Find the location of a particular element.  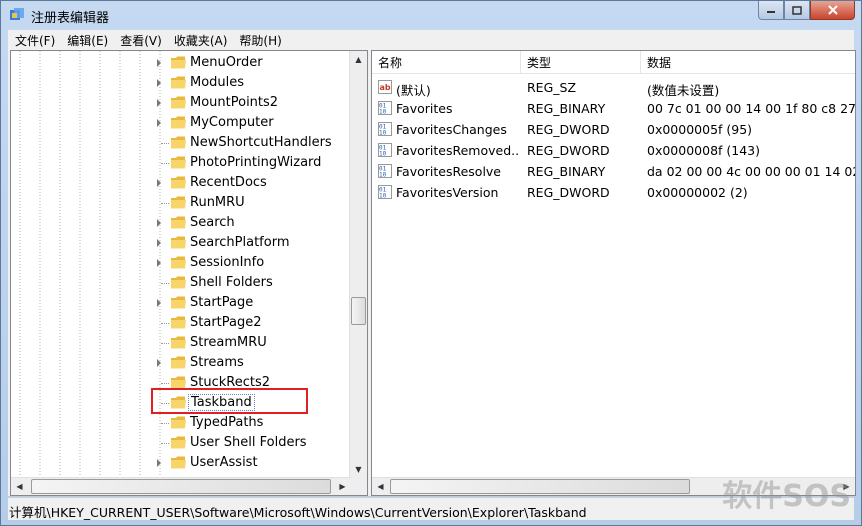

tree-item: NewShortcutHandlers is located at coordinates (181, 143).